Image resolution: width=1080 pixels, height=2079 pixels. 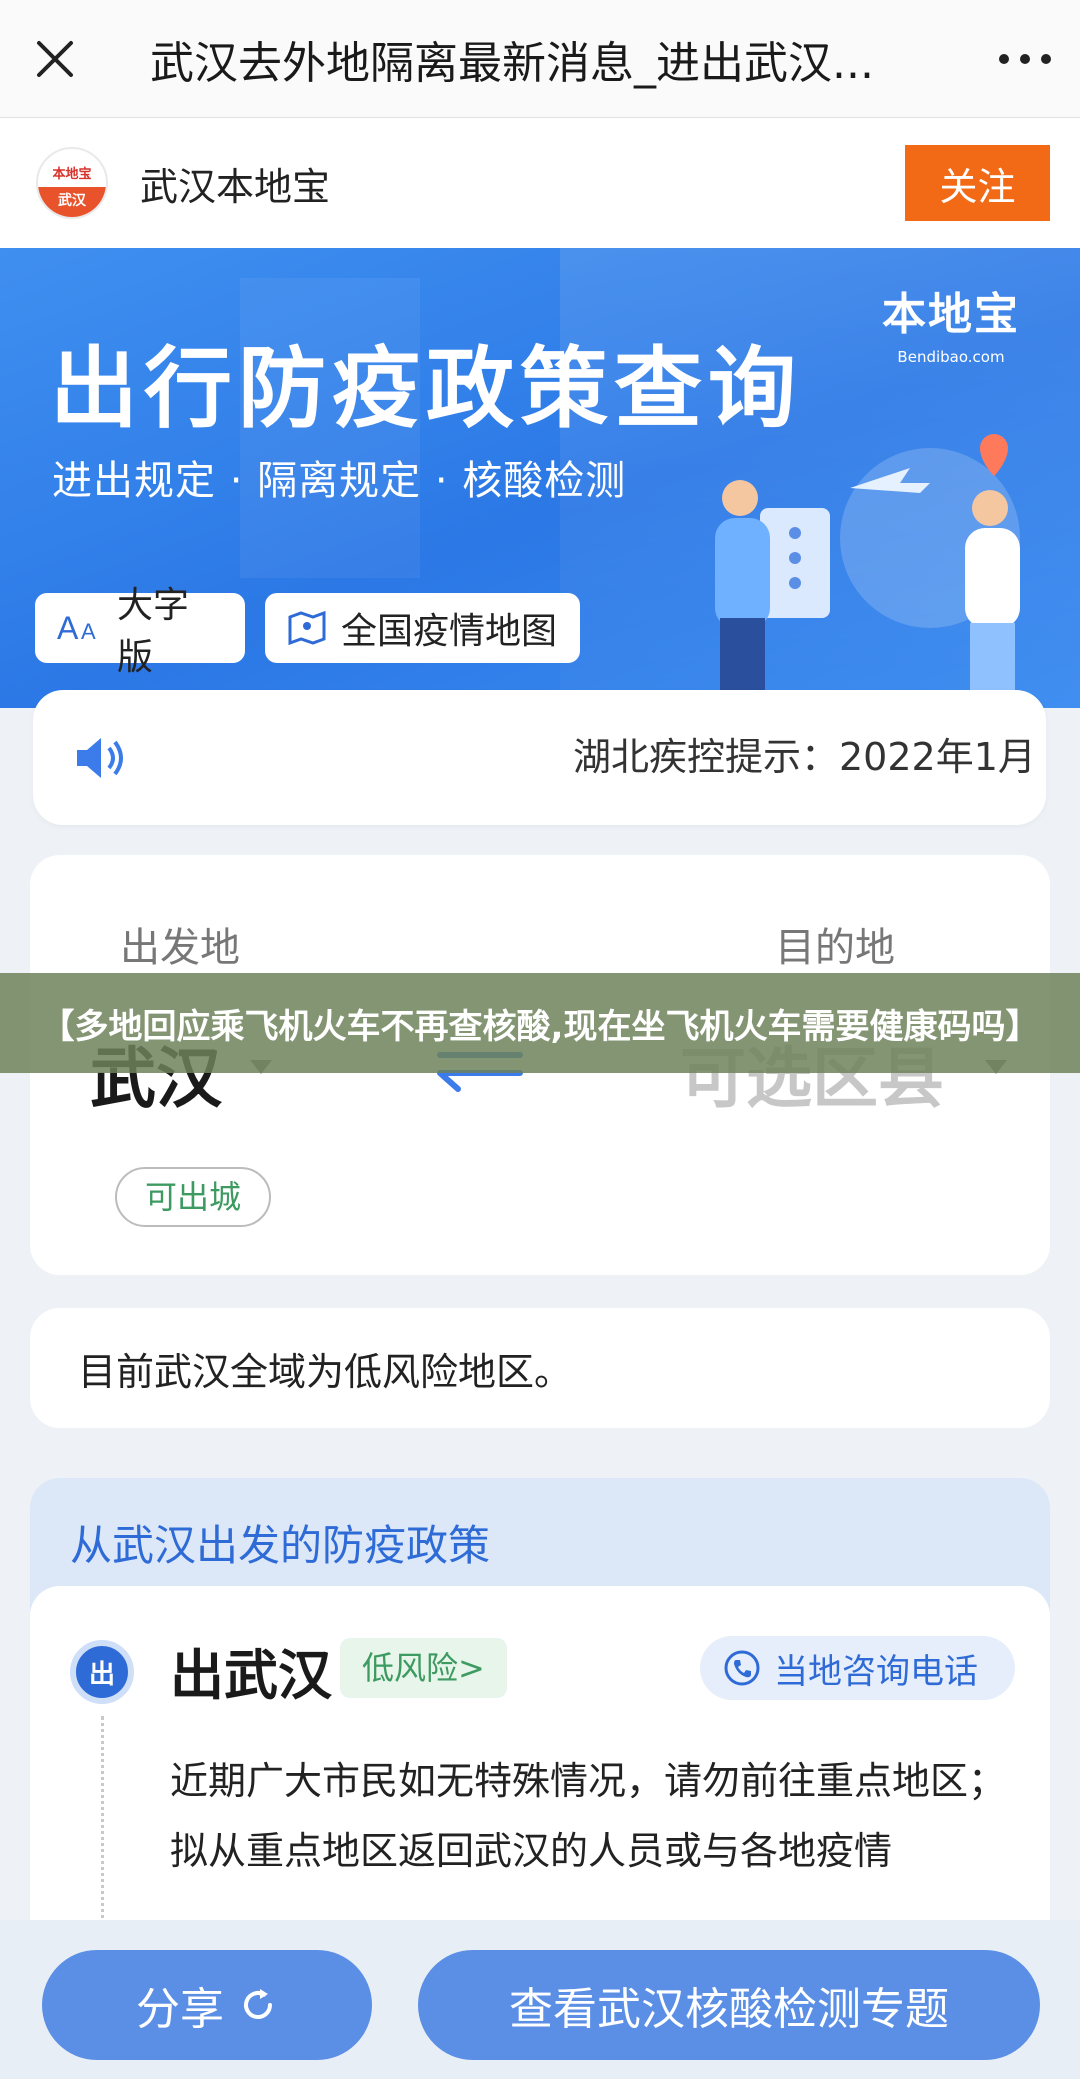 I want to click on more-button, so click(x=1025, y=59).